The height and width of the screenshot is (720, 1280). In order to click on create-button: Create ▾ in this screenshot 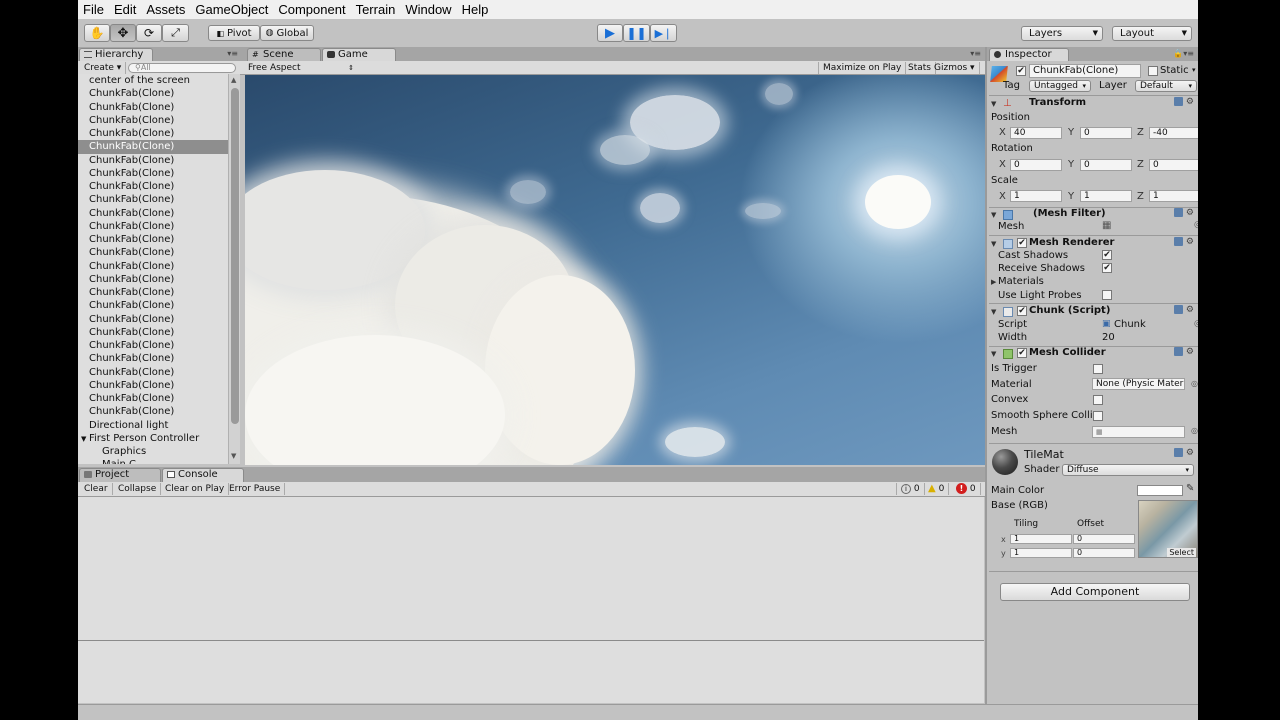, I will do `click(103, 68)`.